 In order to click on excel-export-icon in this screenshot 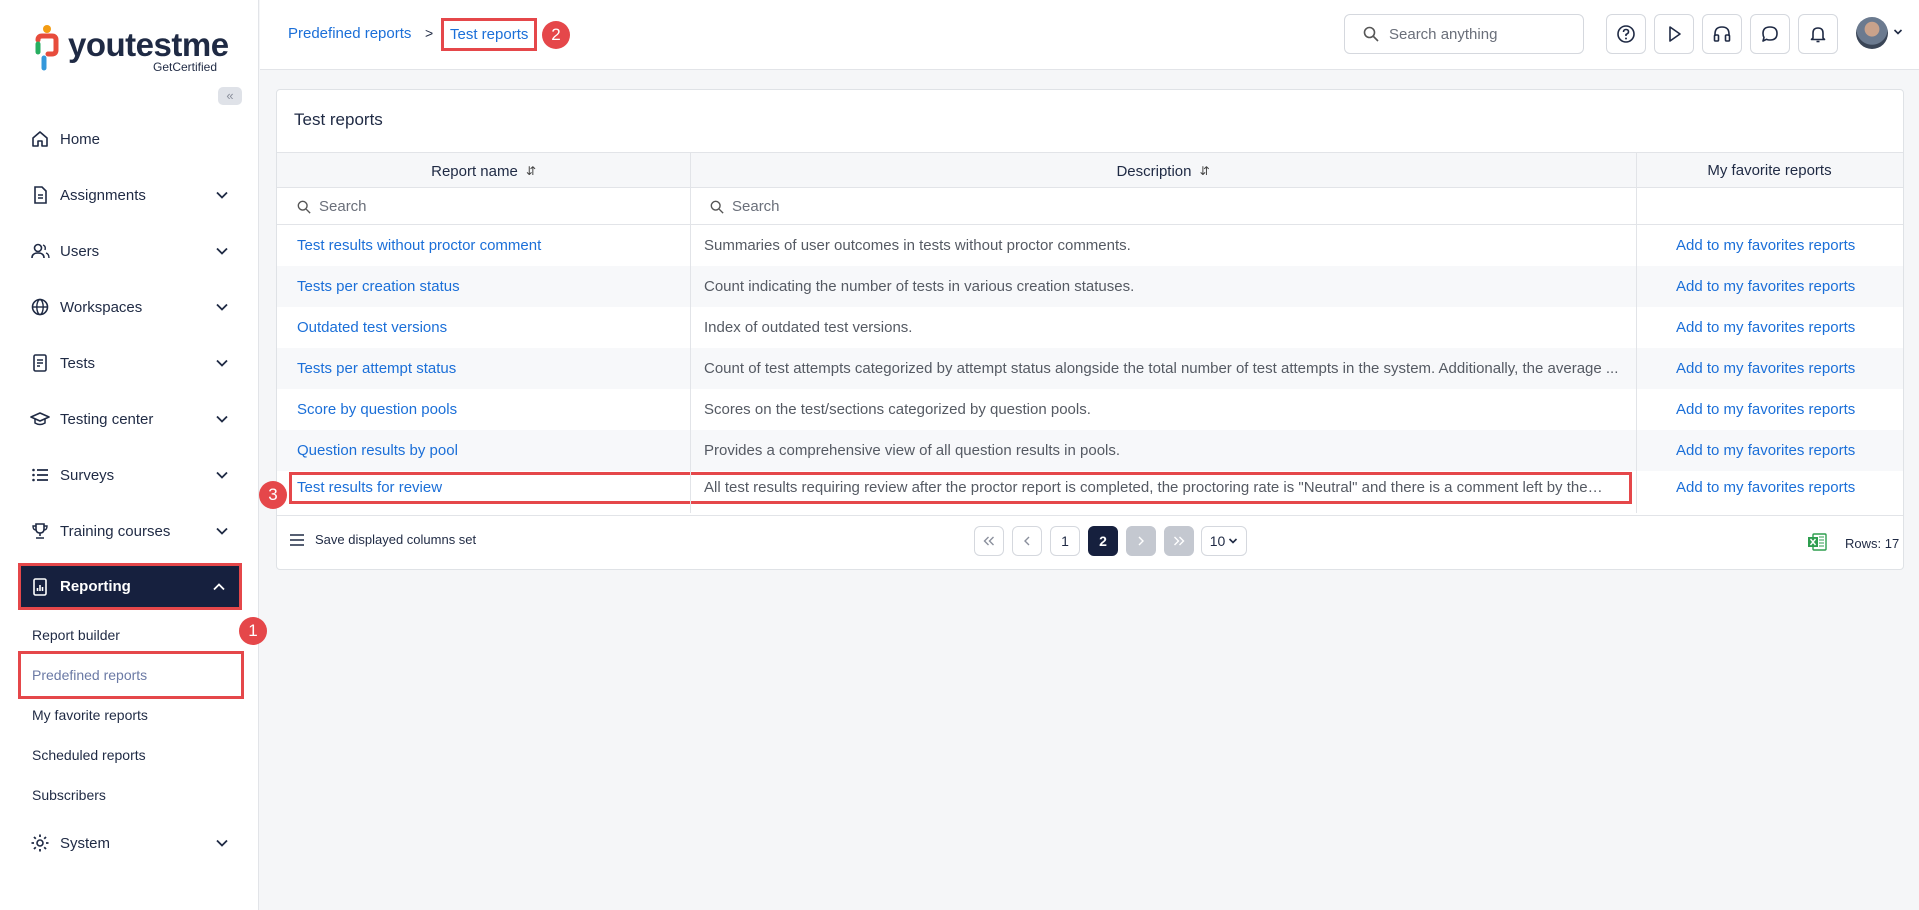, I will do `click(1817, 542)`.